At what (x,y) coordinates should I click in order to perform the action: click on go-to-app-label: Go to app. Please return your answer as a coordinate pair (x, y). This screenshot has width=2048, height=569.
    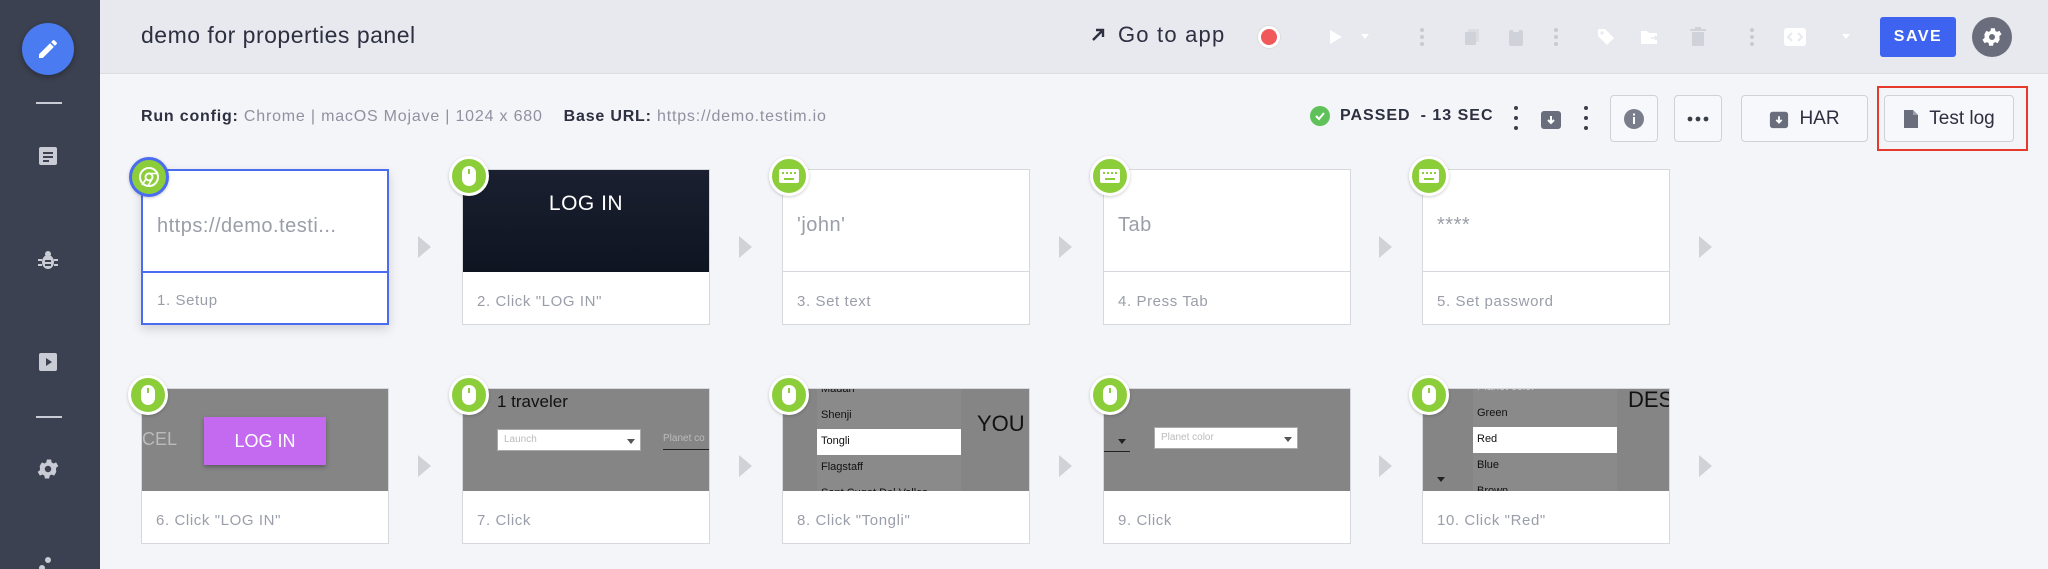
    Looking at the image, I should click on (1172, 34).